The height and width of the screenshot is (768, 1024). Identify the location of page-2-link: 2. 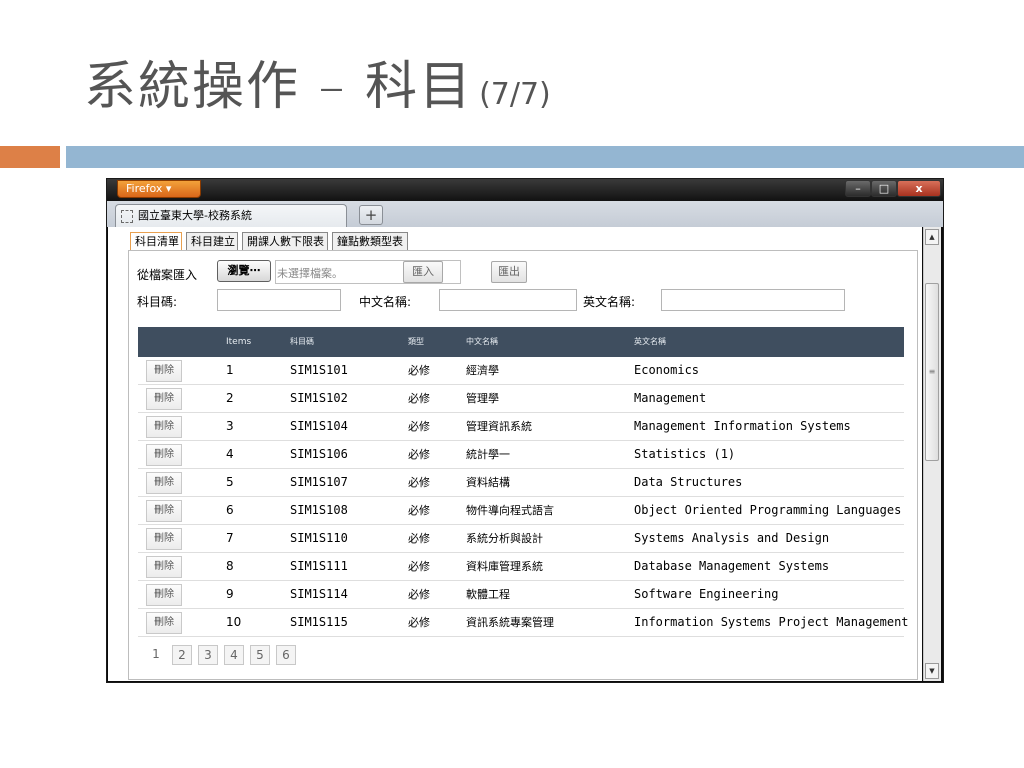
(182, 655).